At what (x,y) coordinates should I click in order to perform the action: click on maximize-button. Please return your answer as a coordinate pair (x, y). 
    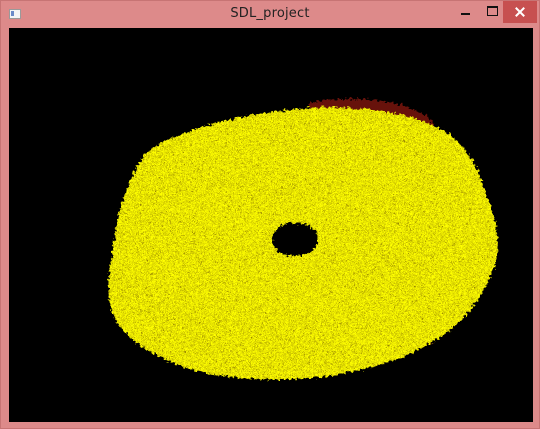
    Looking at the image, I should click on (492, 12).